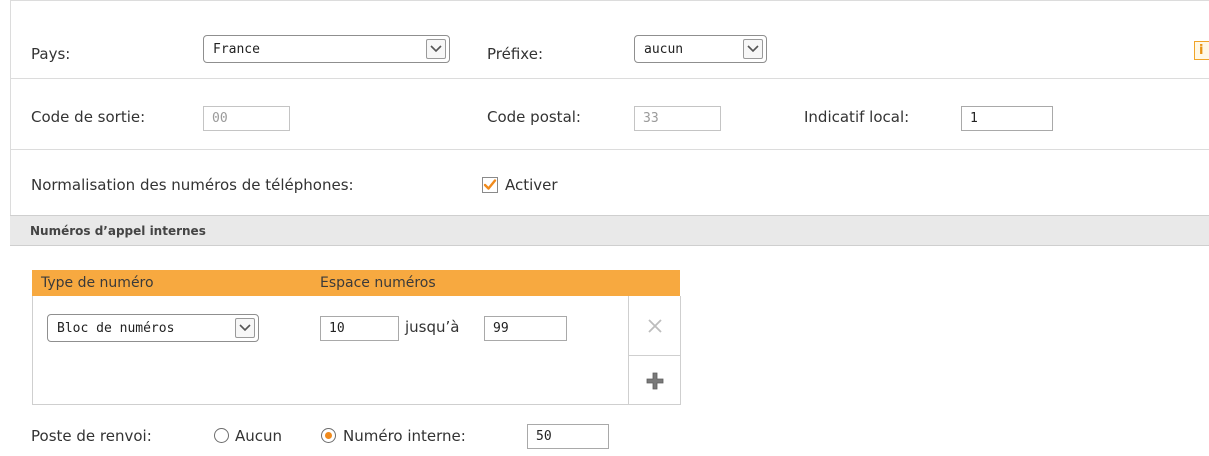 This screenshot has height=456, width=1209. I want to click on postal-code-field: 33, so click(677, 118).